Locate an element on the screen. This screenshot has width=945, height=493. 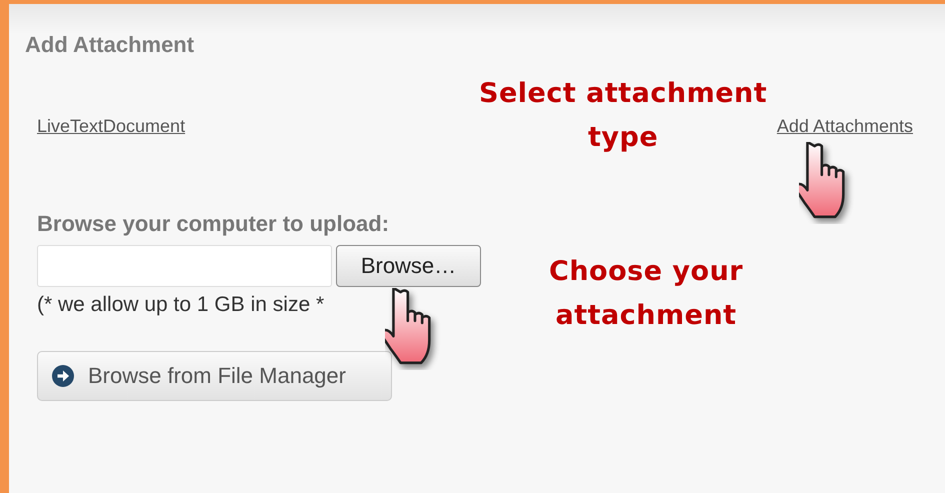
file-manager-button: Browse from File Manager is located at coordinates (214, 376).